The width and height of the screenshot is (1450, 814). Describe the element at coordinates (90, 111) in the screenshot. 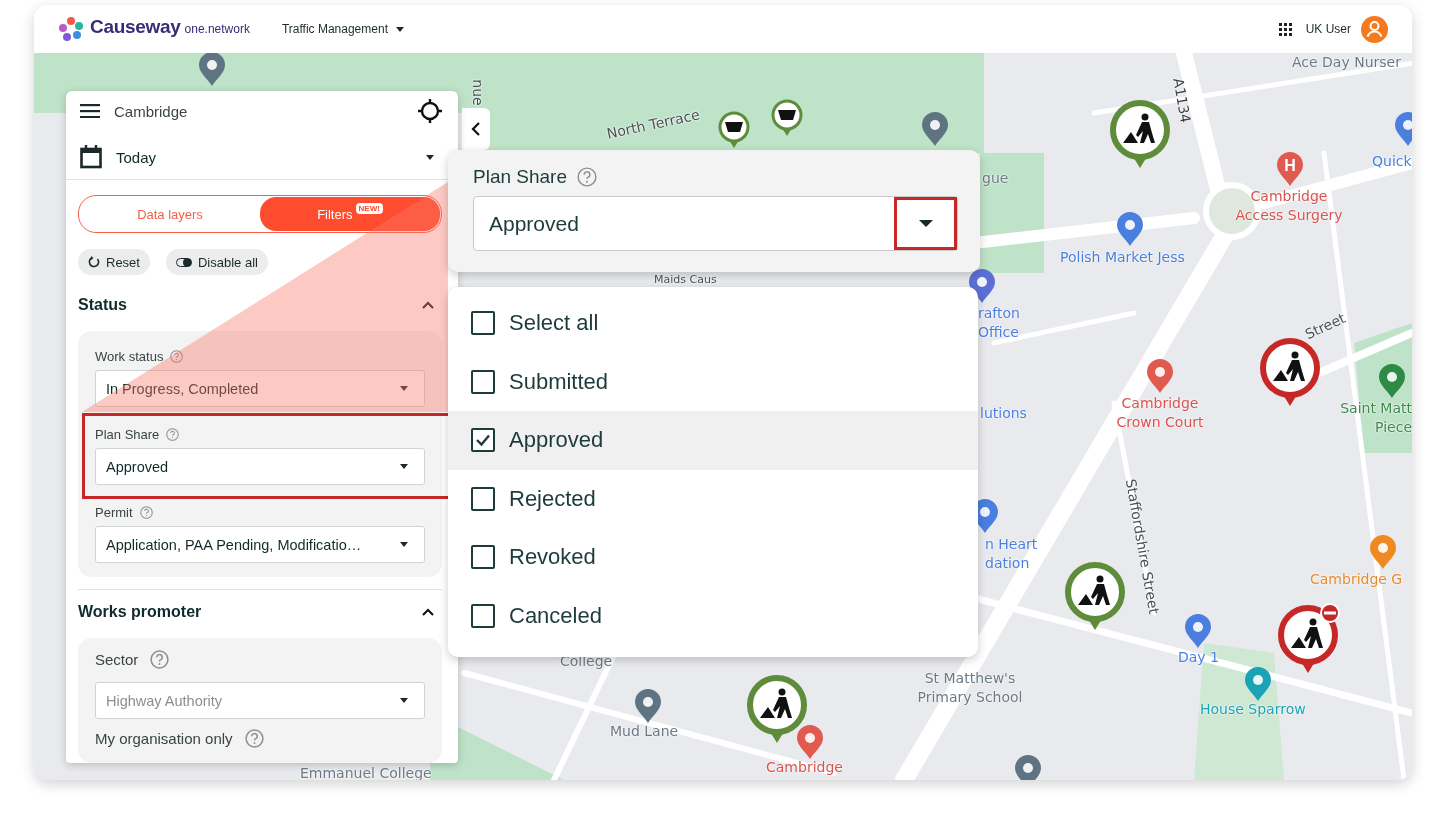

I see `menu-icon` at that location.